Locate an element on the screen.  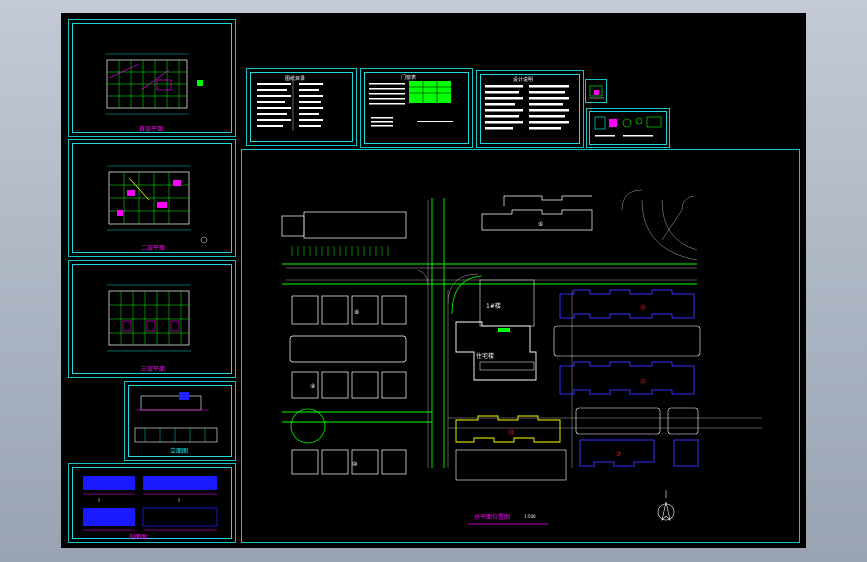
plan-1-title: 首层平面 is located at coordinates (151, 129).